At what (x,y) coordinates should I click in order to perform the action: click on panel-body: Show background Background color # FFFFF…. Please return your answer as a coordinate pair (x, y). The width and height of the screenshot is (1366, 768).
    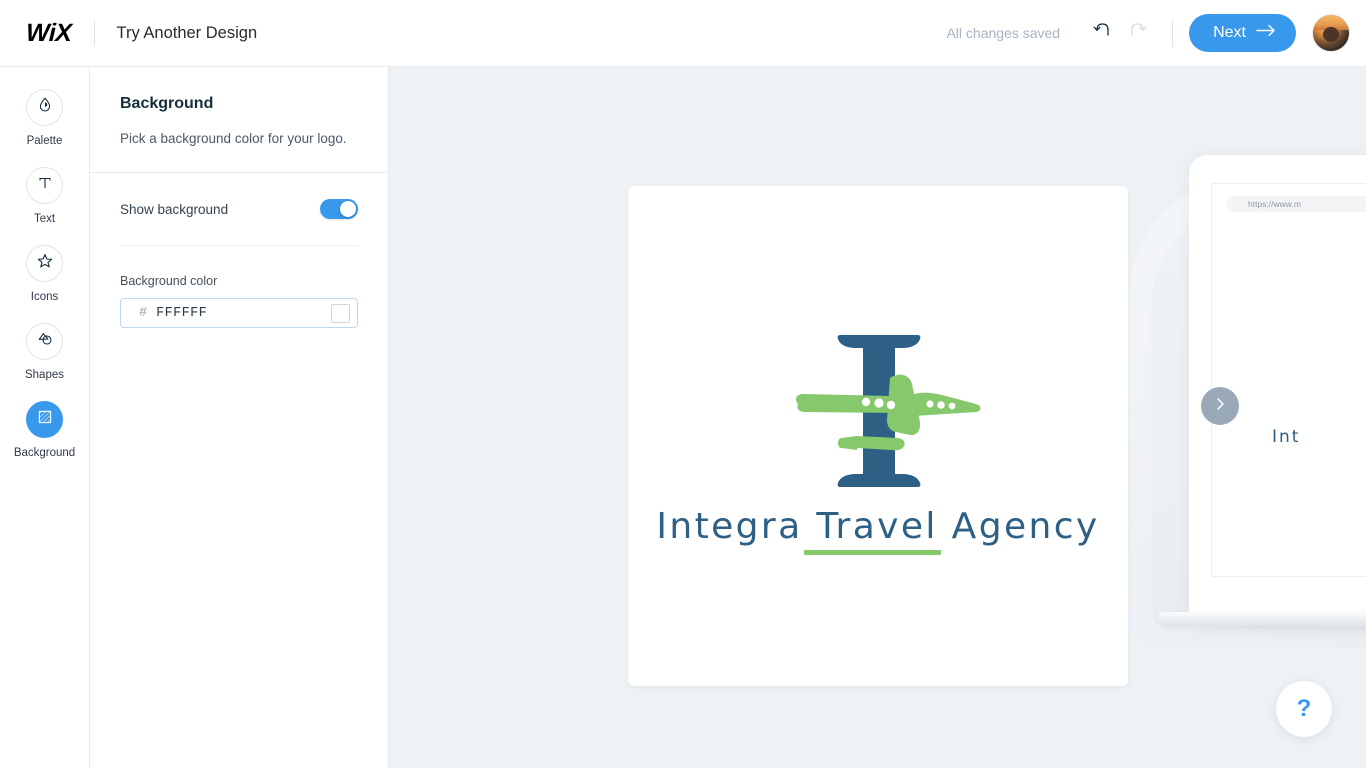
    Looking at the image, I should click on (239, 251).